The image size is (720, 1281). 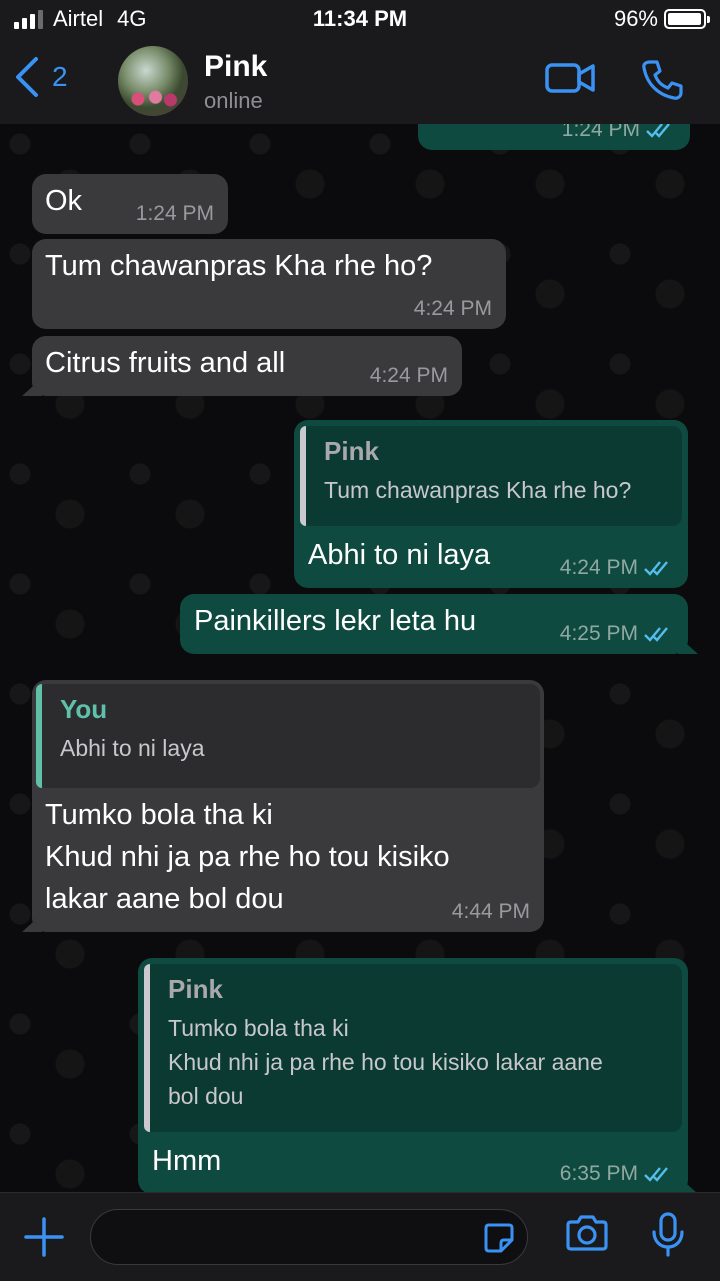 I want to click on contact-name: Pink, so click(x=235, y=67).